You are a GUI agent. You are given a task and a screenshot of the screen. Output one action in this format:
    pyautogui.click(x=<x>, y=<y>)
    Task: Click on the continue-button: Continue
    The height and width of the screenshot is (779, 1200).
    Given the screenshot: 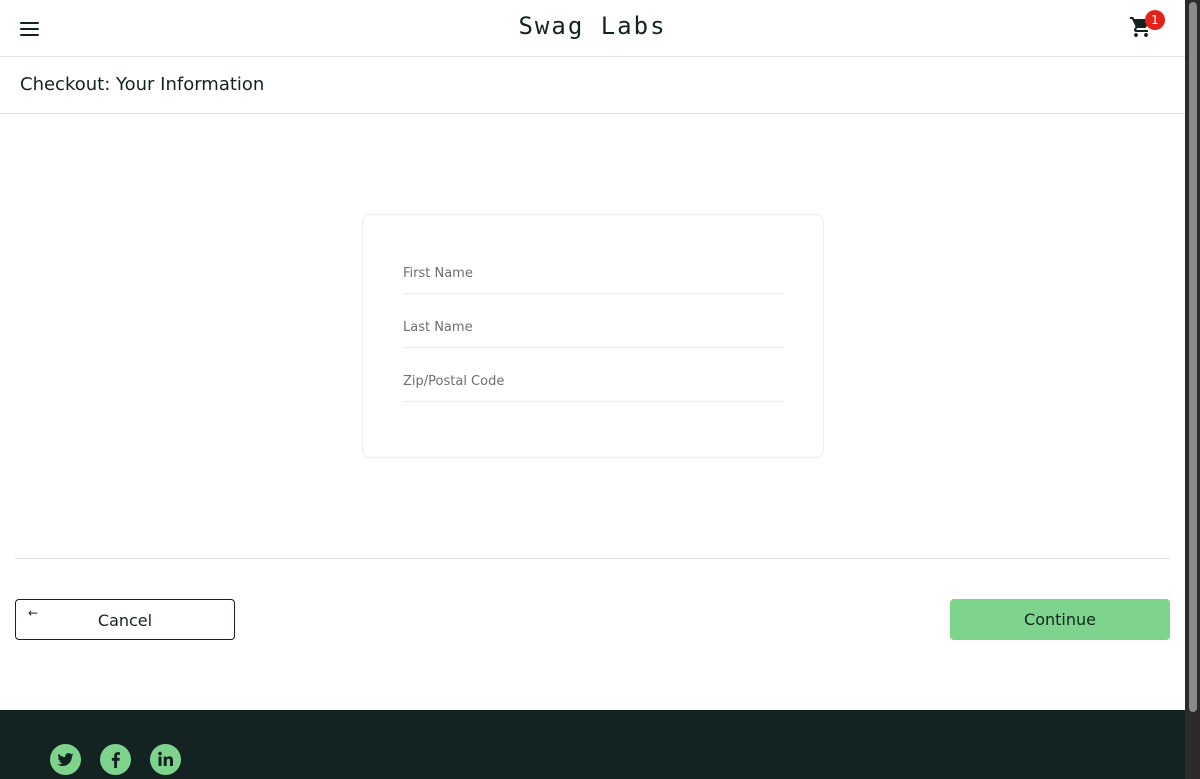 What is the action you would take?
    pyautogui.click(x=1060, y=619)
    